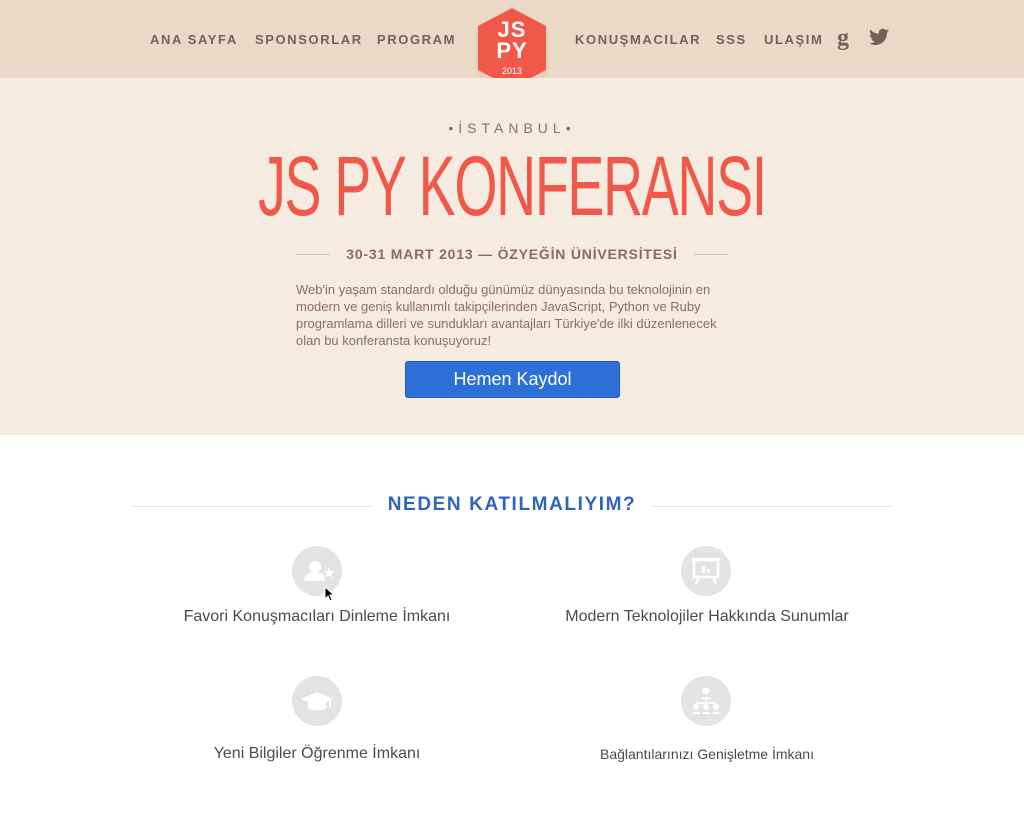 The image size is (1024, 832). Describe the element at coordinates (309, 39) in the screenshot. I see `nav-link-sponsors: SPONSORLAR` at that location.